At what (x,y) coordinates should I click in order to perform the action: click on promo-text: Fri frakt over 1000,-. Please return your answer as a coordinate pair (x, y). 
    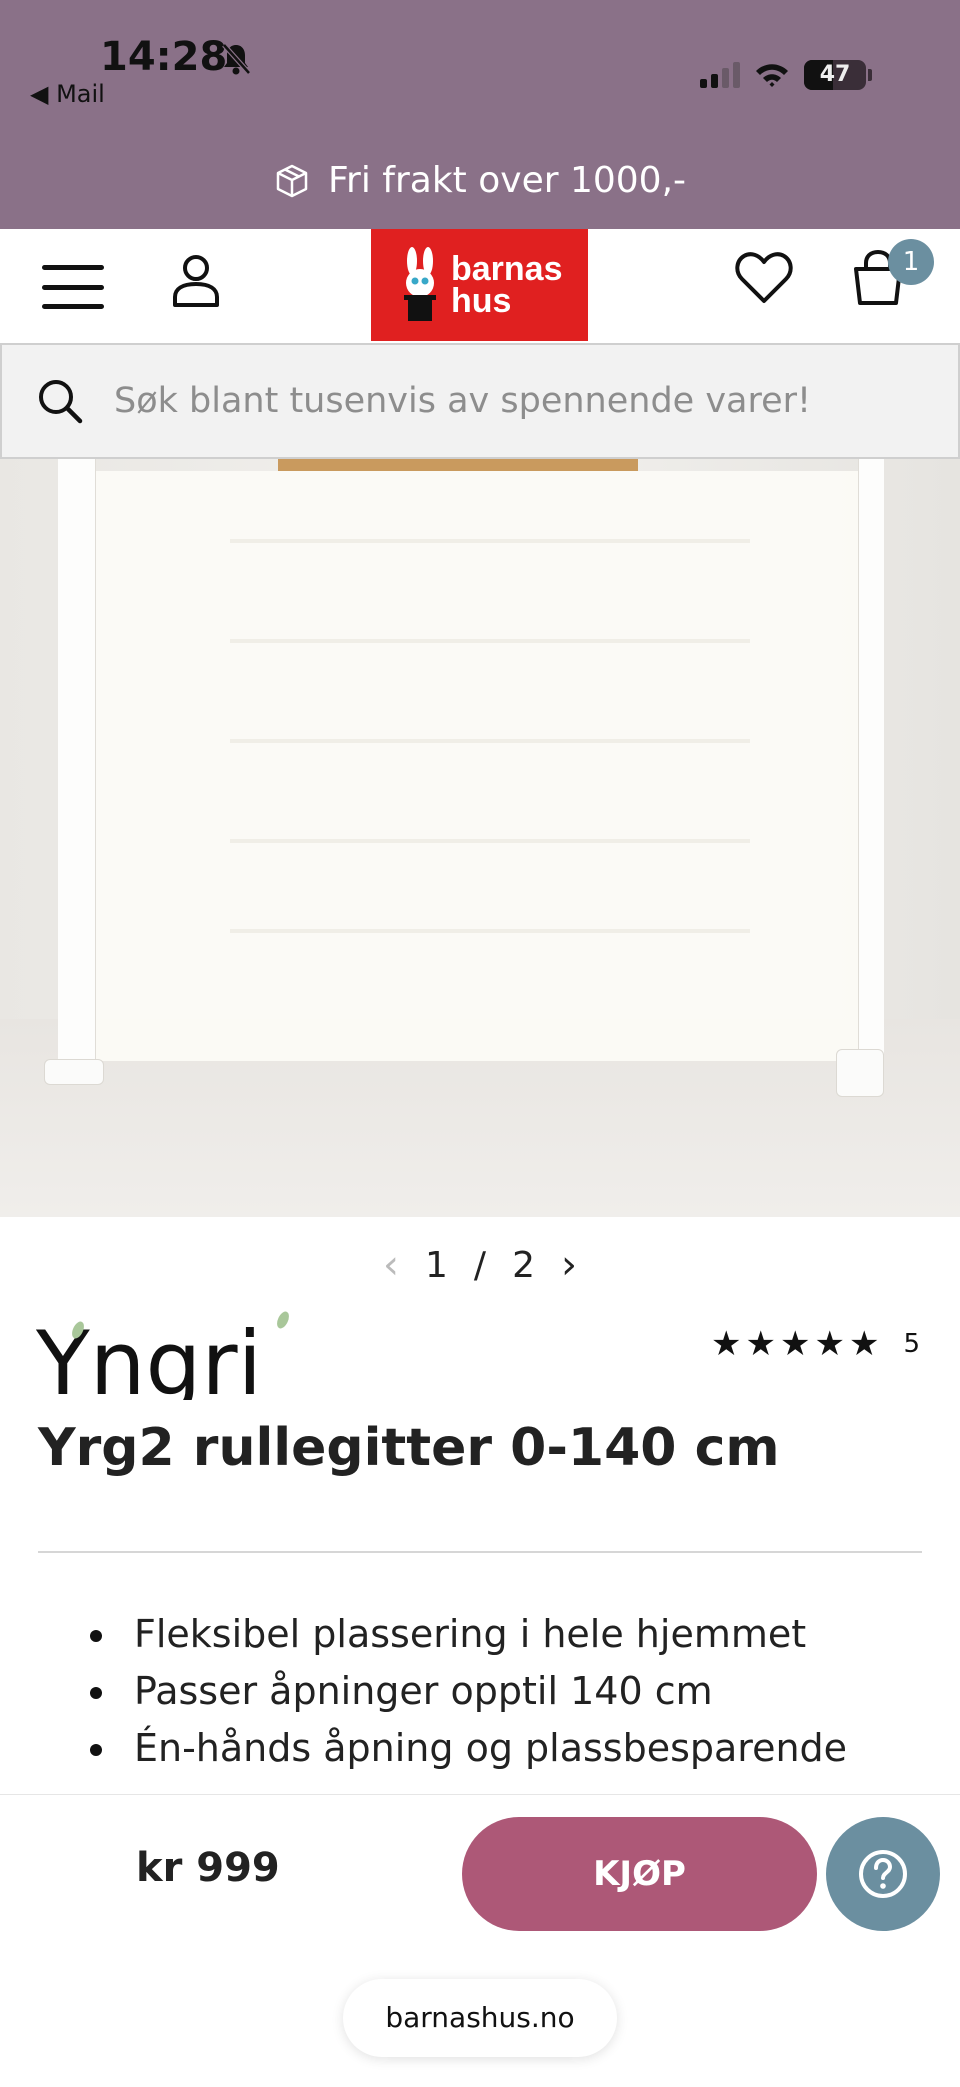
    Looking at the image, I should click on (507, 180).